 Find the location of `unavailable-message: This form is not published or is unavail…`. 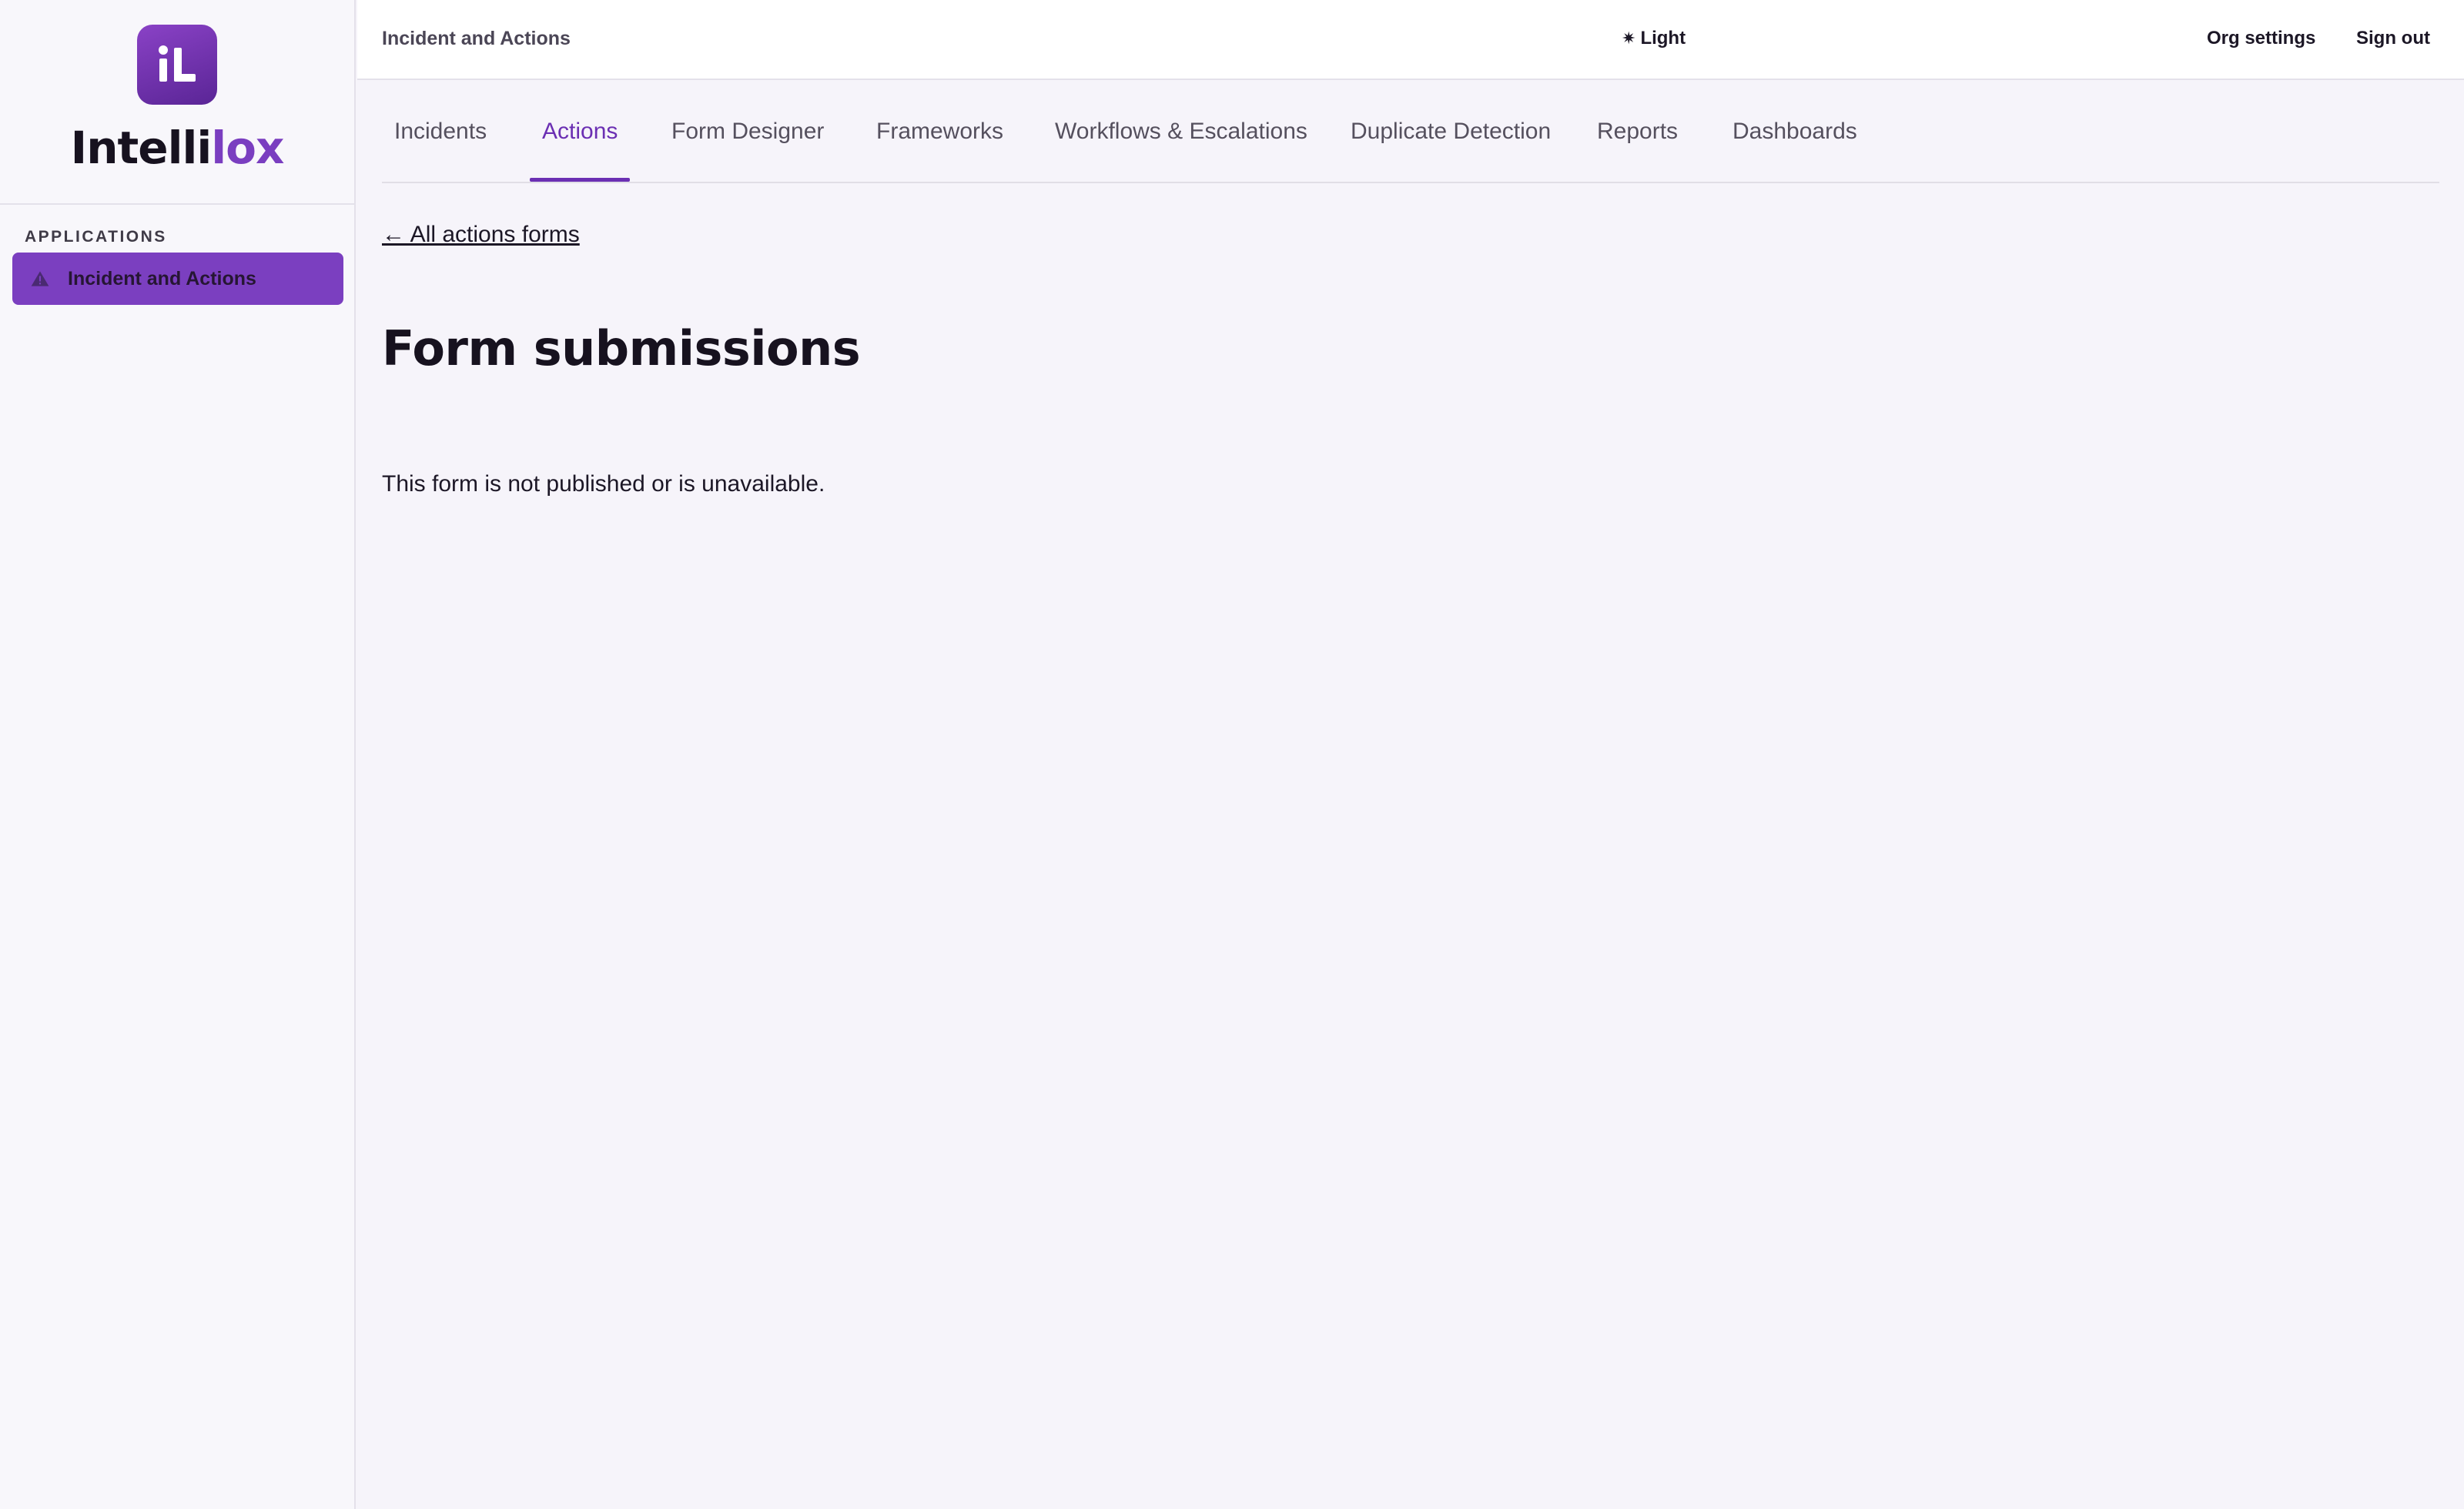

unavailable-message: This form is not published or is unavail… is located at coordinates (603, 484).